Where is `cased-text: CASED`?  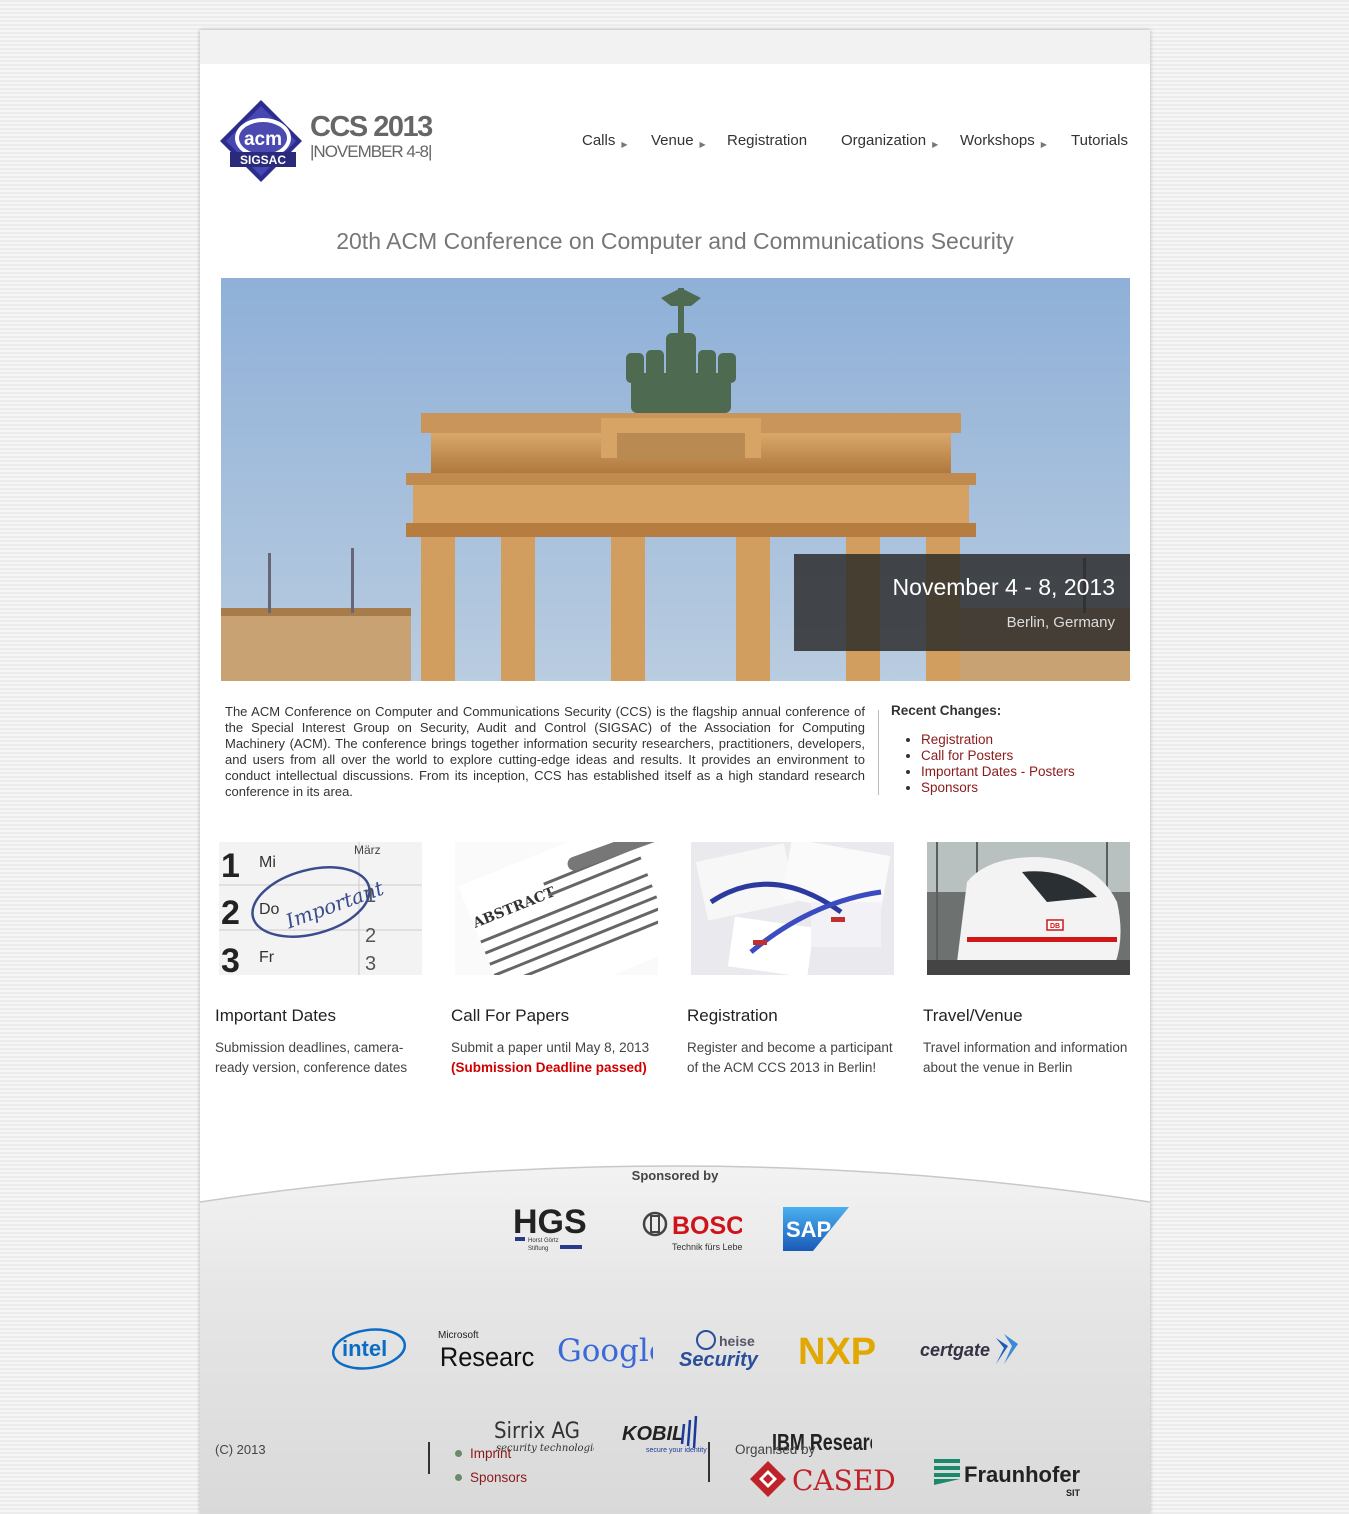 cased-text: CASED is located at coordinates (844, 1480).